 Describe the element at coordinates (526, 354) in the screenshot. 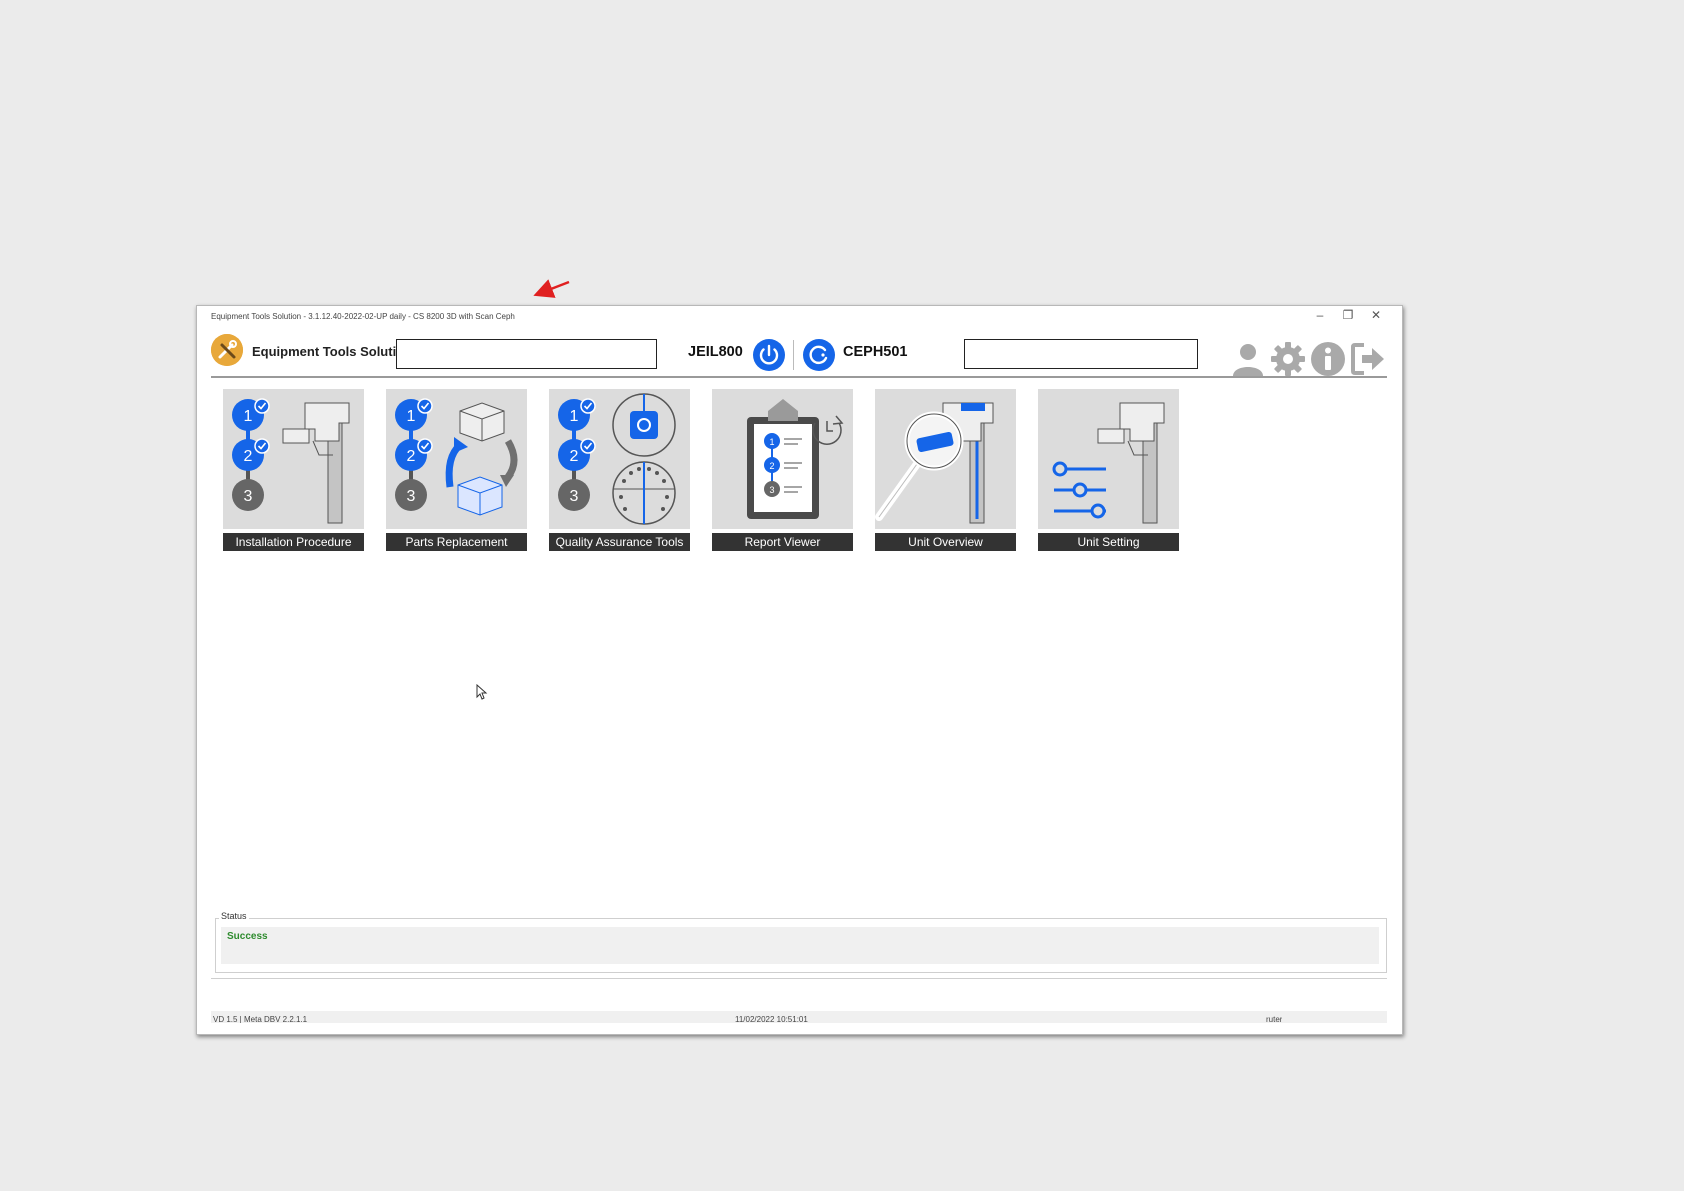

I see `redaction-box-left` at that location.